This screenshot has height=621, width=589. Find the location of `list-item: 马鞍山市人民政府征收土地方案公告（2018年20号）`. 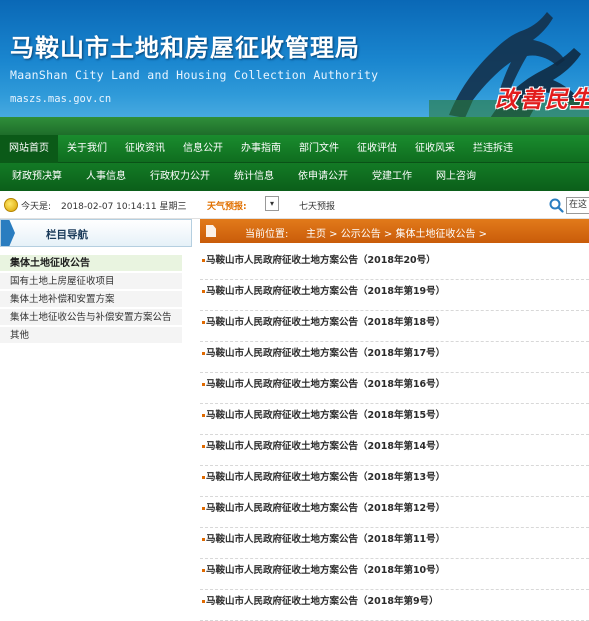

list-item: 马鞍山市人民政府征收土地方案公告（2018年20号） is located at coordinates (394, 264).